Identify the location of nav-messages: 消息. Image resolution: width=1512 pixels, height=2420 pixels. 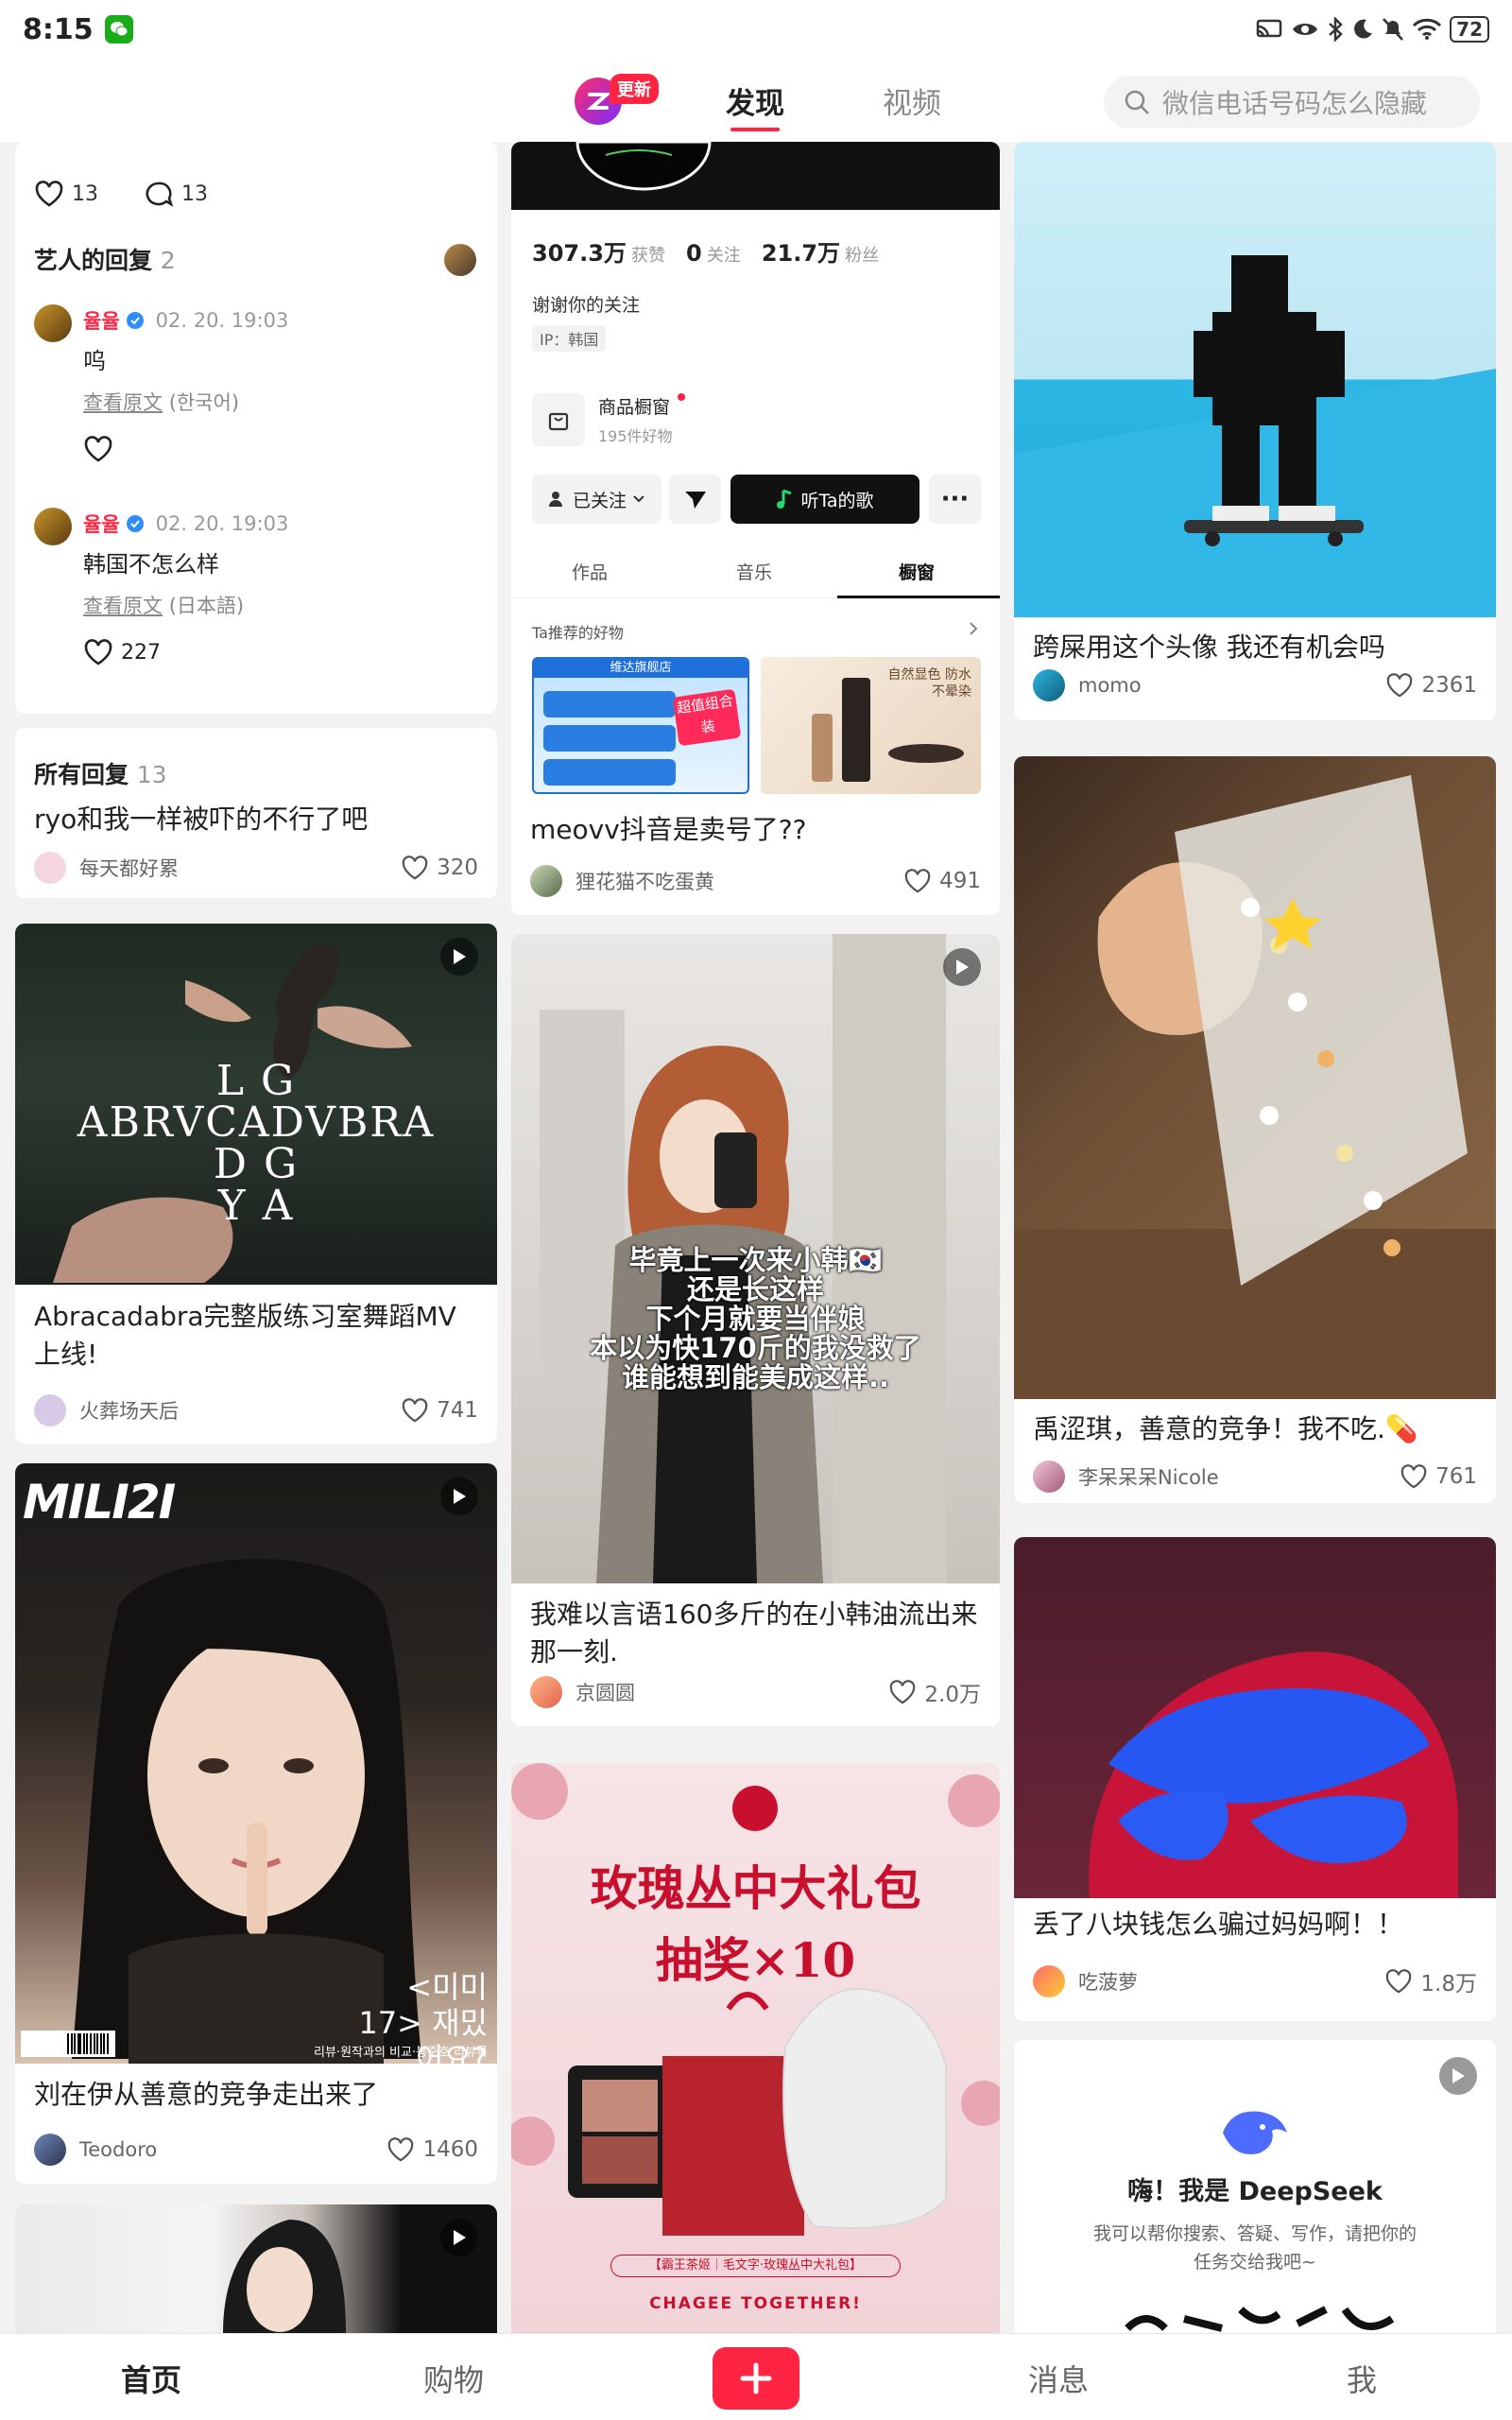
(1058, 2378).